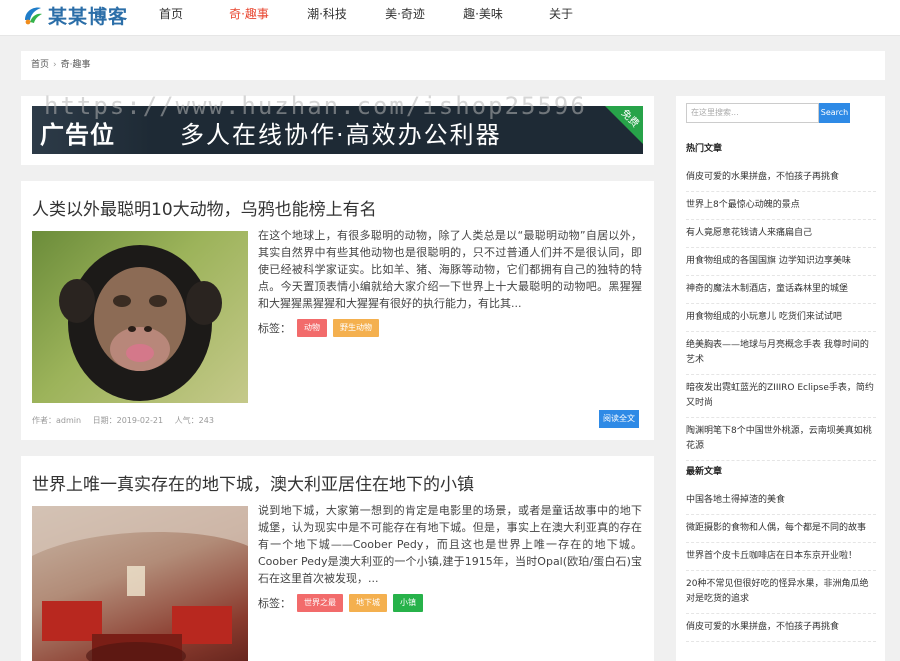  I want to click on new-article-link: 20种不常见但很好吃的怪异水果，非洲角瓜绝对是吃货的追求, so click(781, 592).